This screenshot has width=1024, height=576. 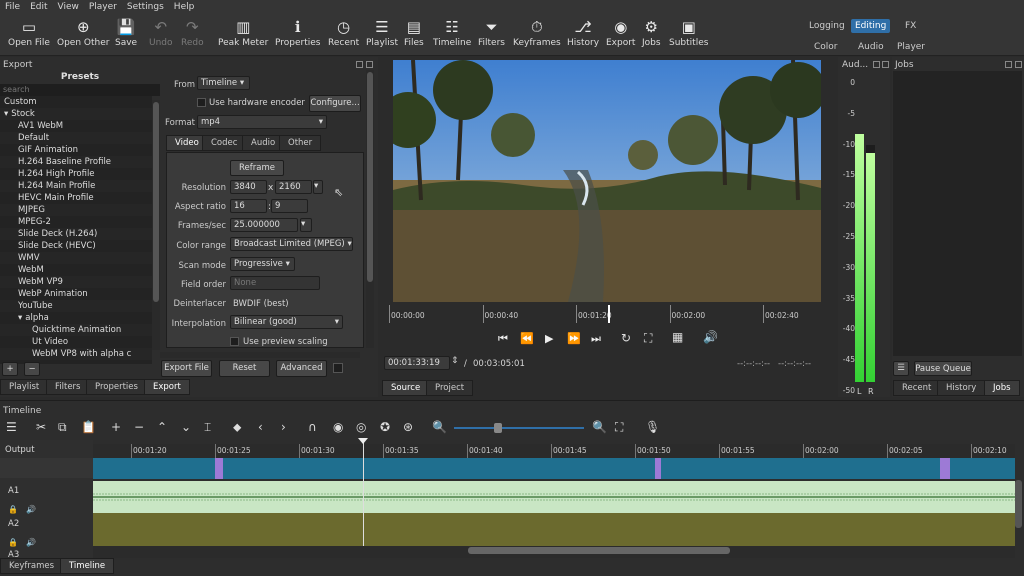 I want to click on preset-item: WMV, so click(x=76, y=258).